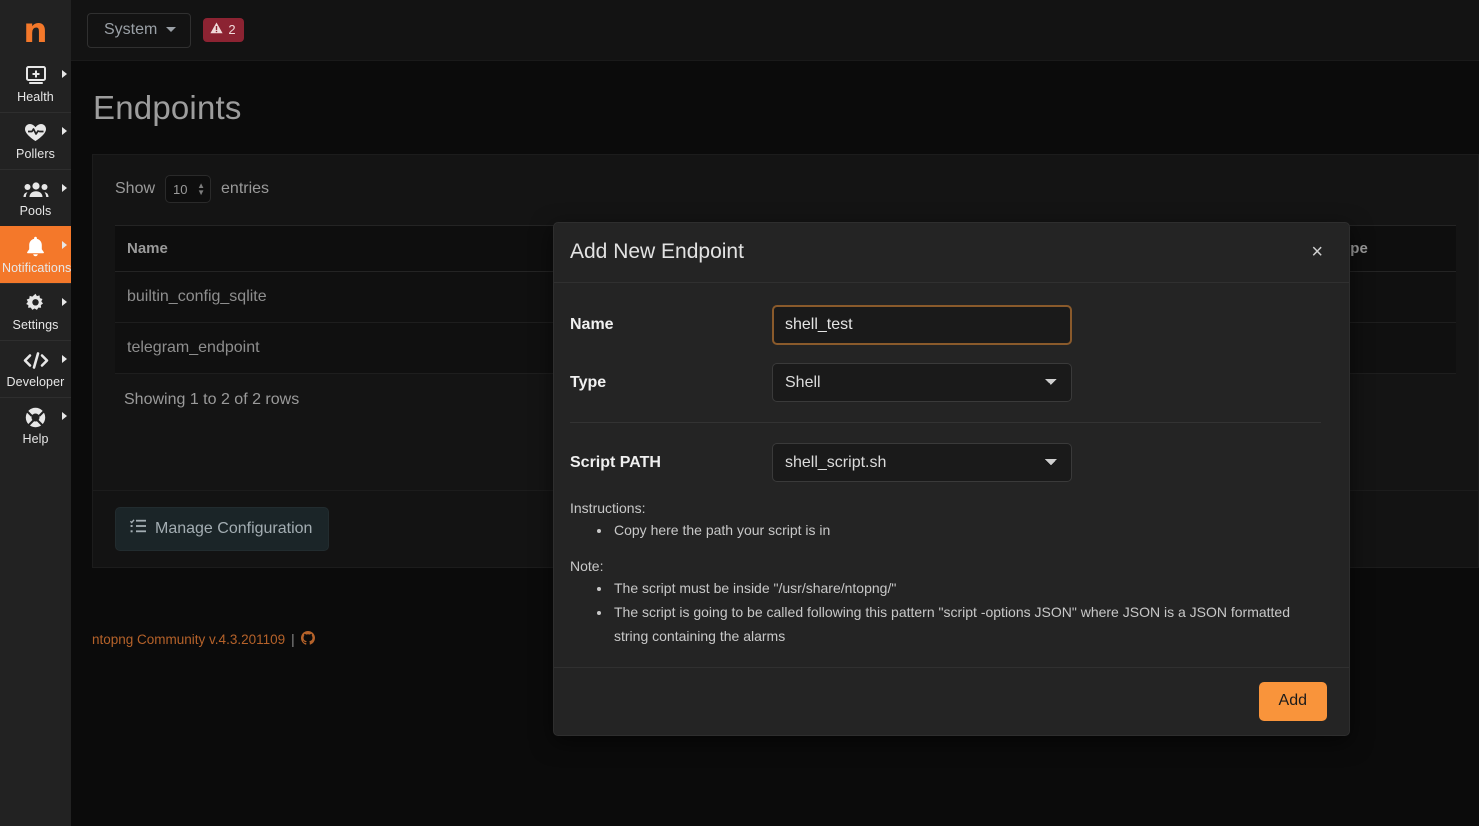  Describe the element at coordinates (35, 132) in the screenshot. I see `heartbeat-icon` at that location.